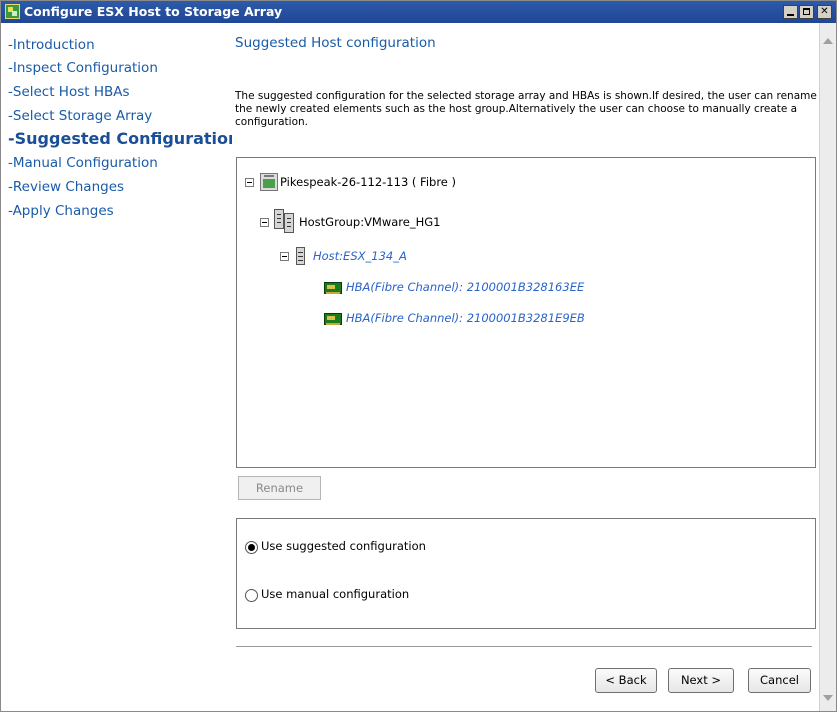 The image size is (837, 712). What do you see at coordinates (51, 45) in the screenshot?
I see `nav-introduction: -Introduction` at bounding box center [51, 45].